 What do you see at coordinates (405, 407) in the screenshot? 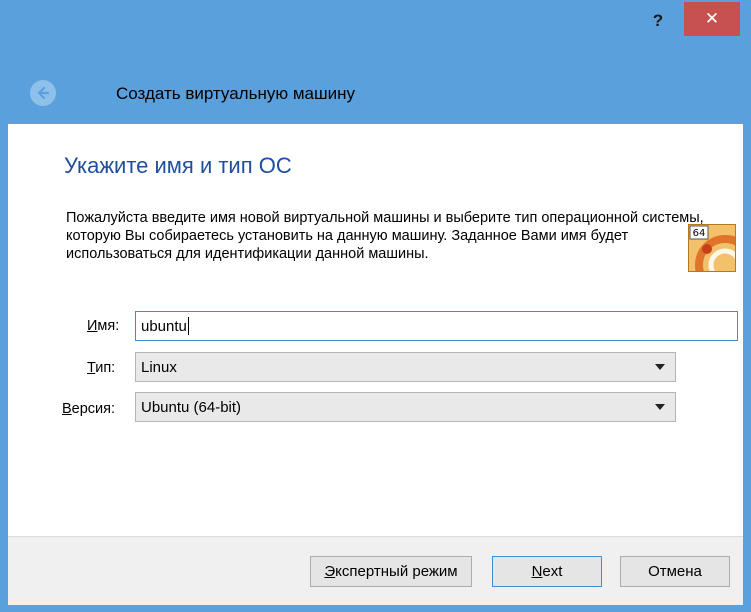
I see `version-select: Ubuntu (64-bit)` at bounding box center [405, 407].